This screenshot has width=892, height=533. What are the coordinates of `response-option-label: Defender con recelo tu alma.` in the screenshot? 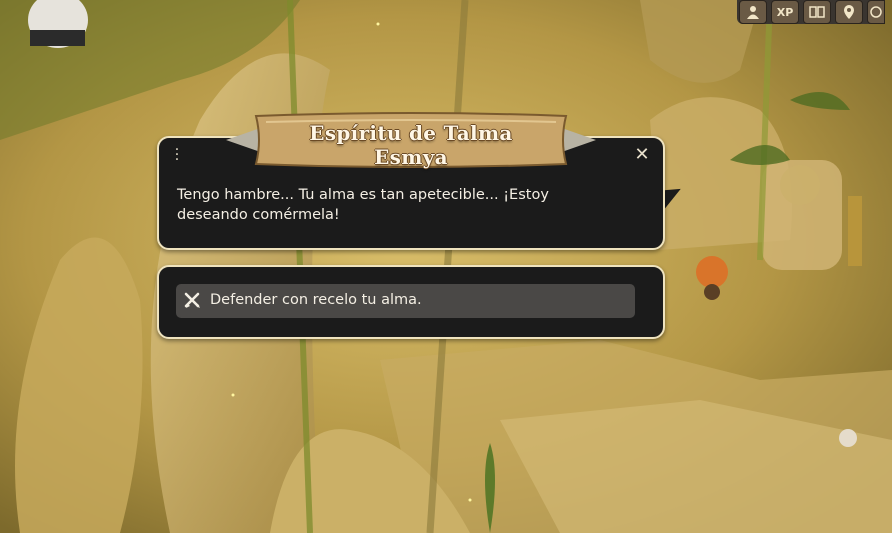 It's located at (316, 300).